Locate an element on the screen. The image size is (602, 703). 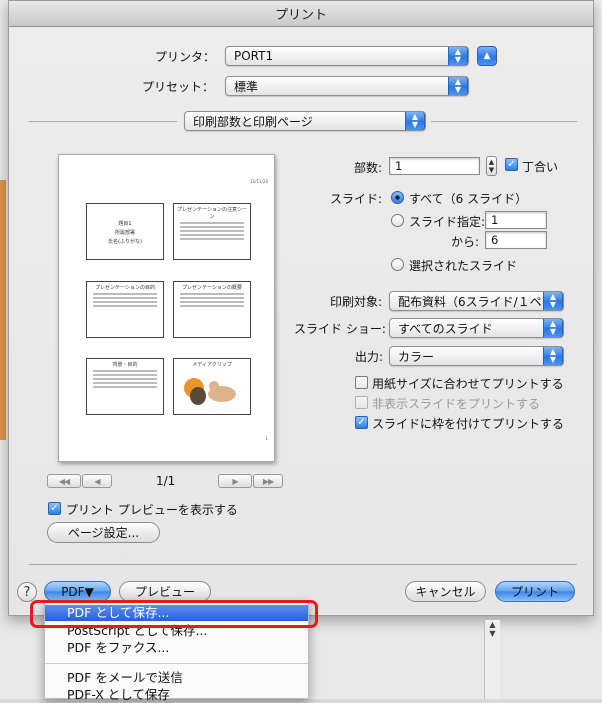
preset-label: プリセット： is located at coordinates (178, 87).